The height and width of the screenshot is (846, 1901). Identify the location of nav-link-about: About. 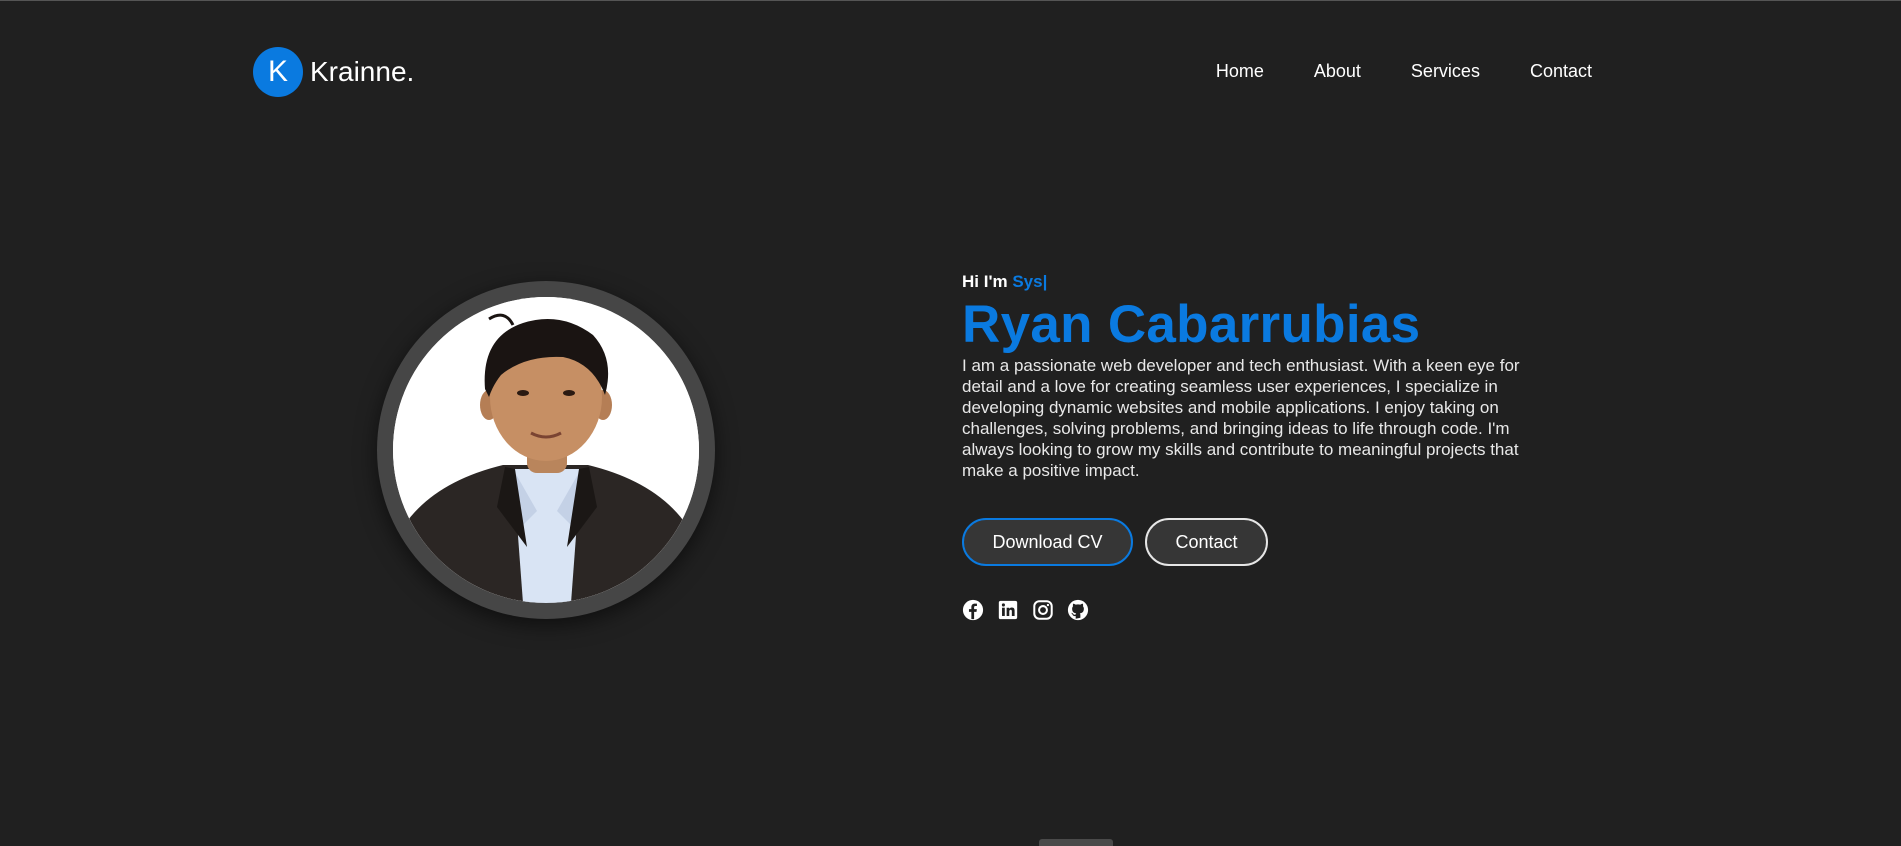
(1337, 71).